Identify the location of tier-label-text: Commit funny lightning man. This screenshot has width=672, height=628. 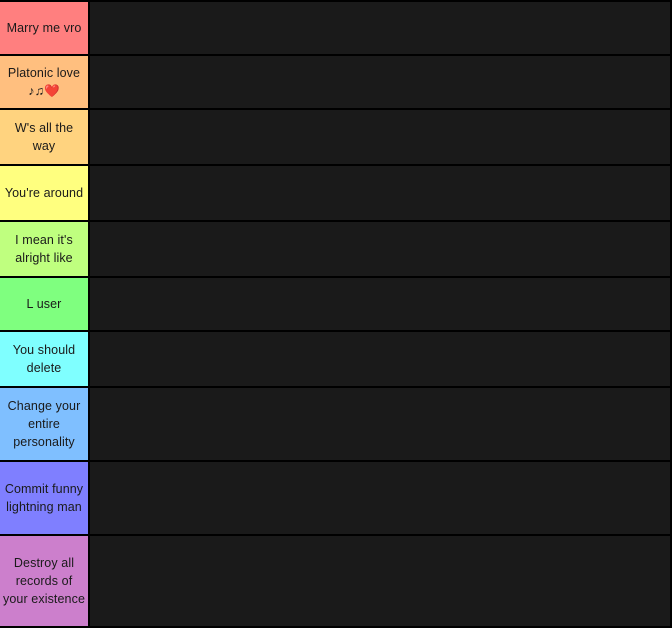
(44, 498).